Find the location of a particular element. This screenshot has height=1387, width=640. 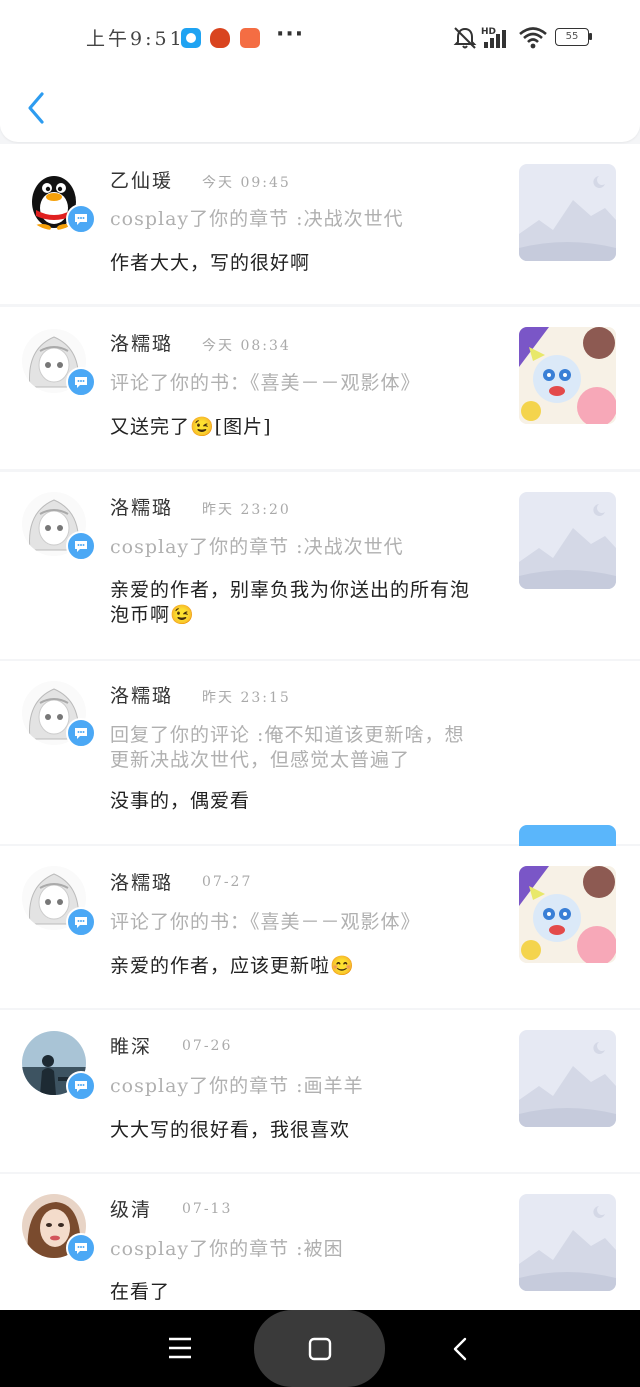

timestamp: 07-27 is located at coordinates (227, 882).